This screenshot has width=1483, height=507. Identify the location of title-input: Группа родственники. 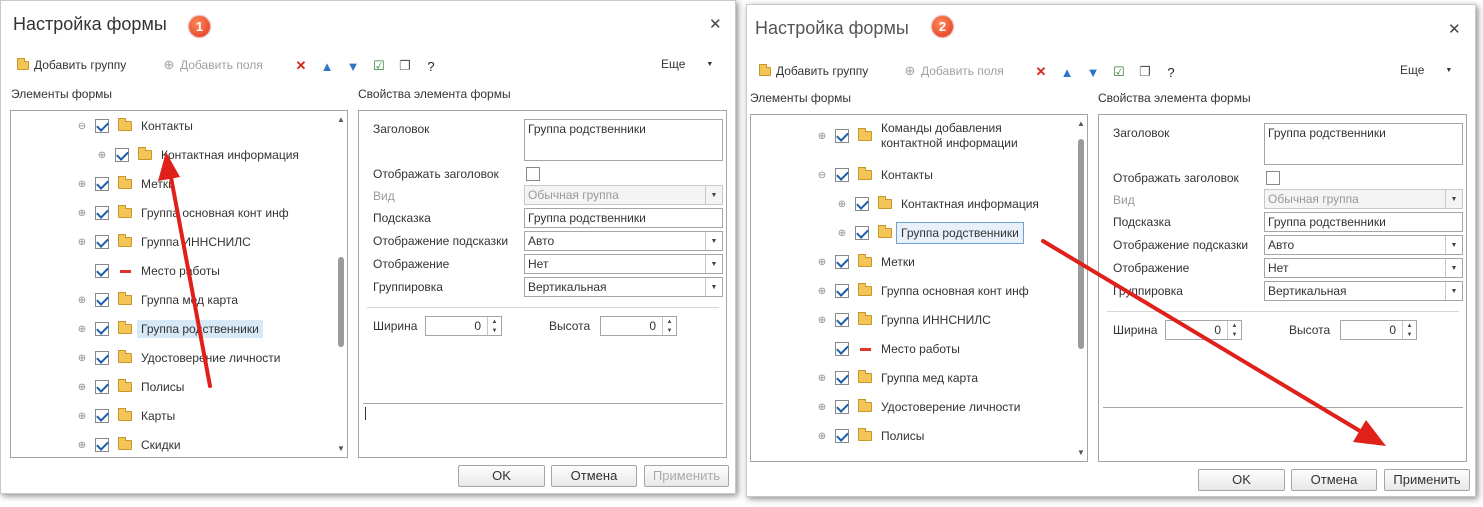
(623, 140).